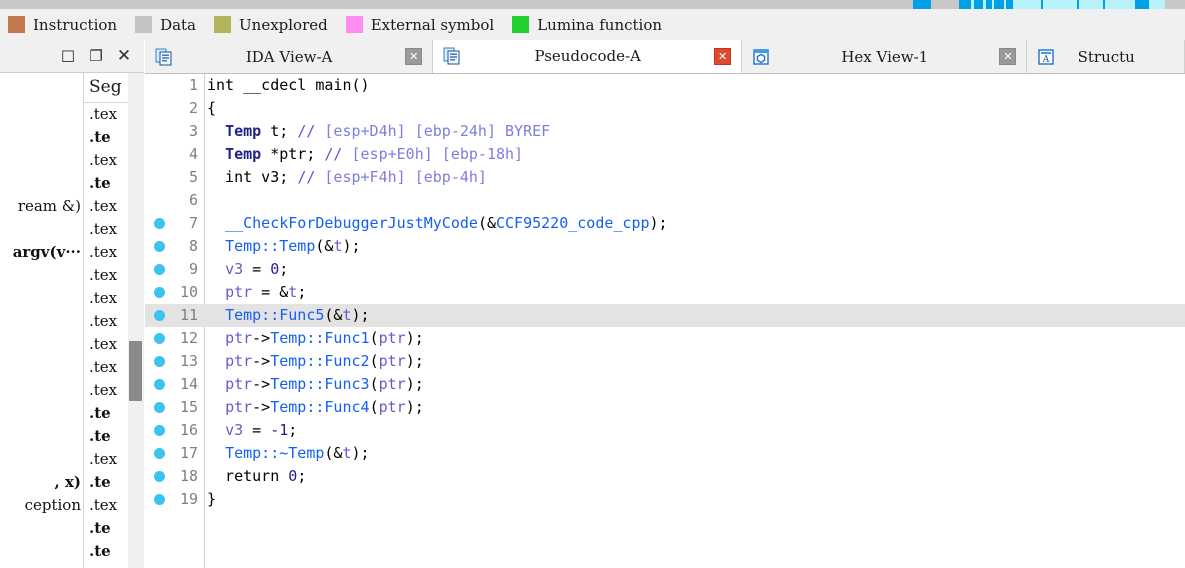  I want to click on code-token: Temp::Func4, so click(319, 407).